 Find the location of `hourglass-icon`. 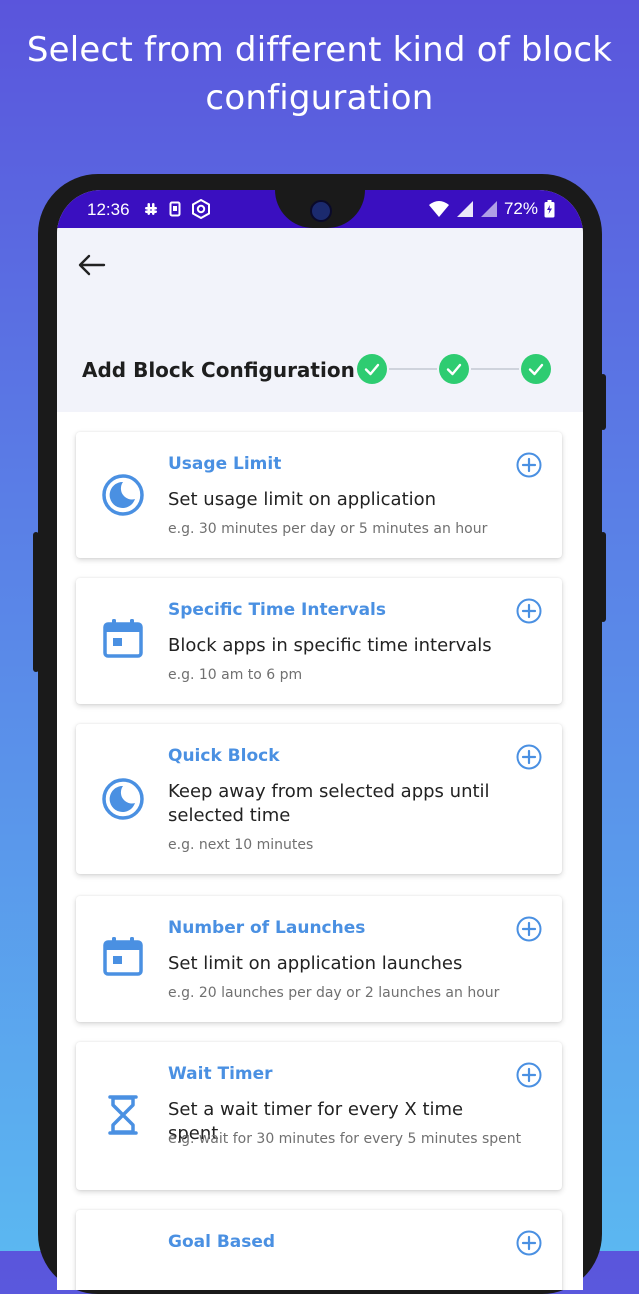

hourglass-icon is located at coordinates (123, 1115).